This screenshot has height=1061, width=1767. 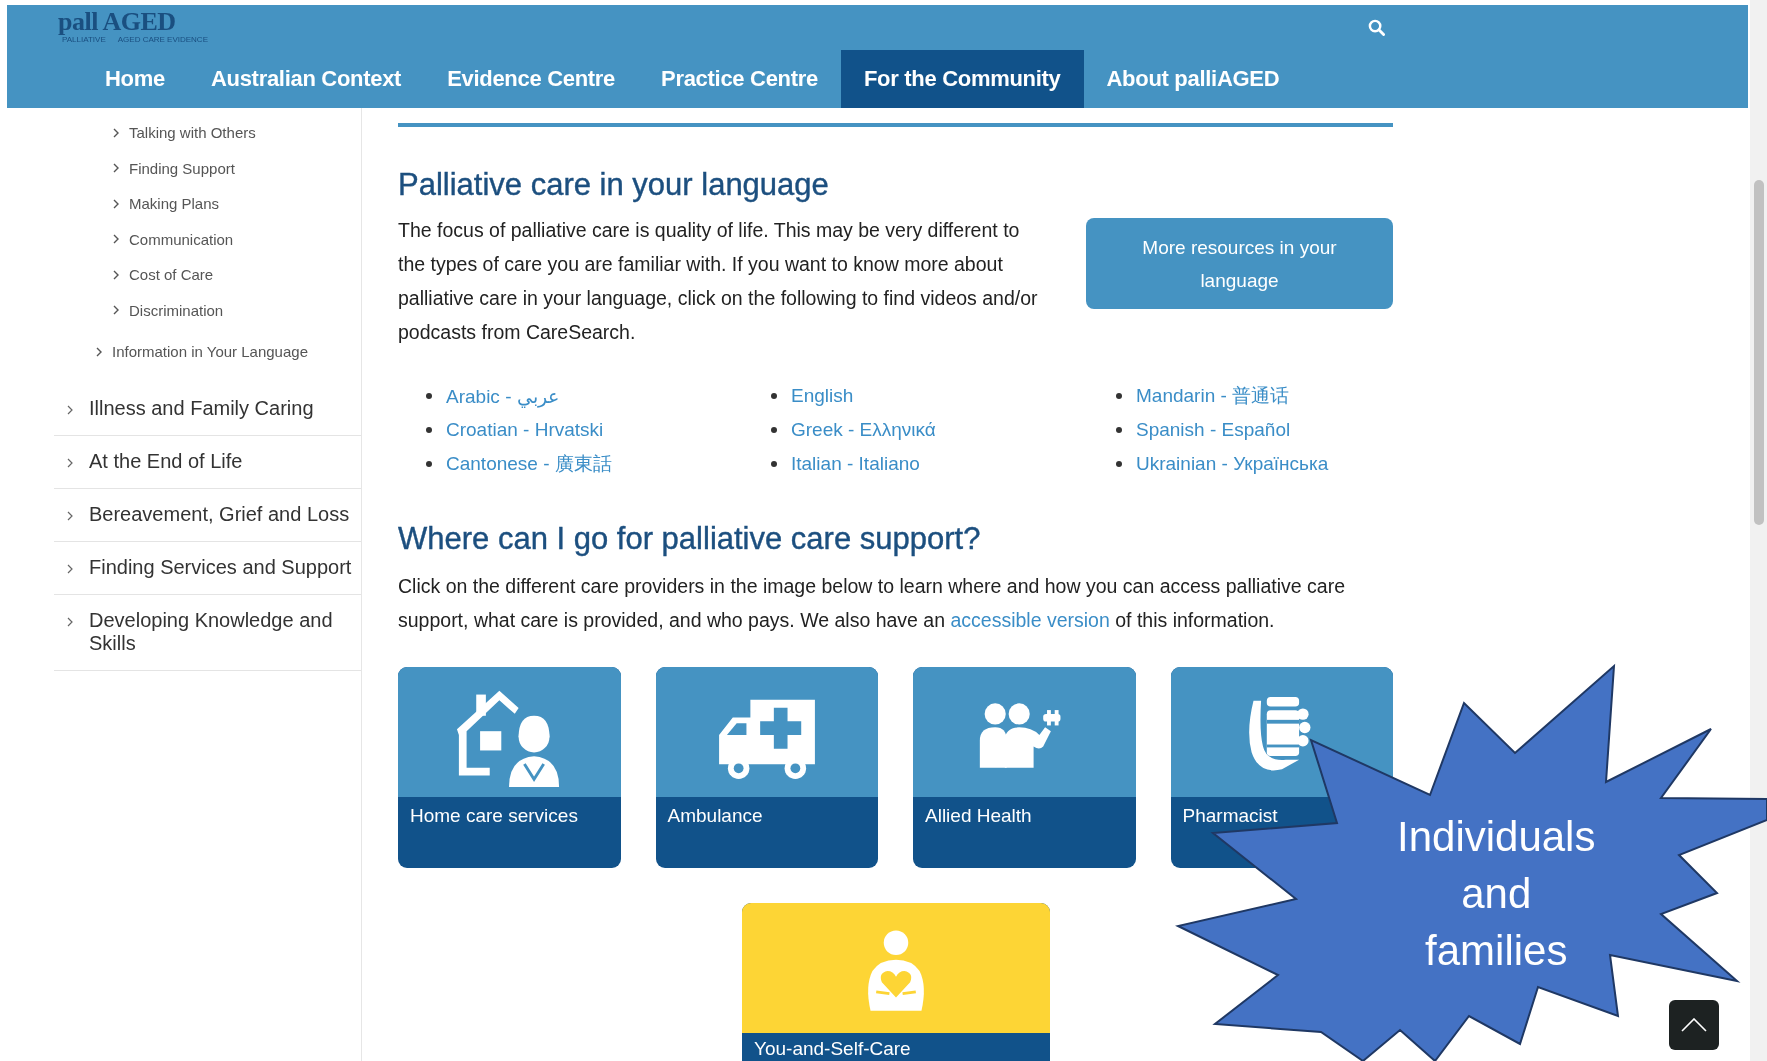 I want to click on sidebar-subitem: Communication, so click(x=181, y=239).